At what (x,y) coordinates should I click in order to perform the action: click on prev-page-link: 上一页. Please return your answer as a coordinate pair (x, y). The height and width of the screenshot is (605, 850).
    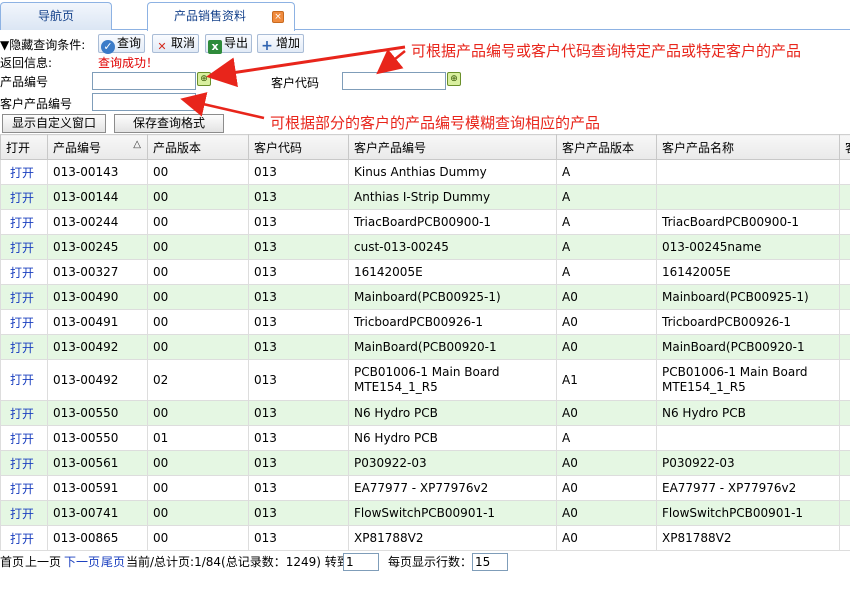
    Looking at the image, I should click on (43, 562).